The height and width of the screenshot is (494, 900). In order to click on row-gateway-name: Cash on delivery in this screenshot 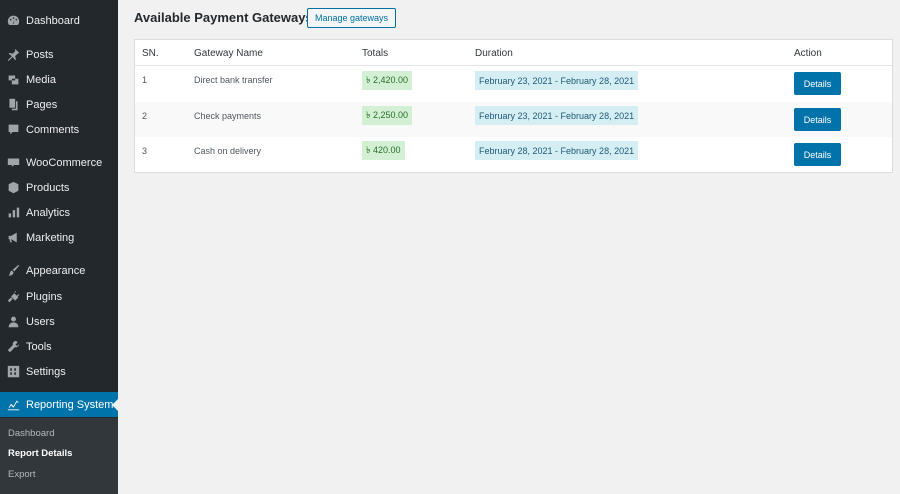, I will do `click(228, 151)`.